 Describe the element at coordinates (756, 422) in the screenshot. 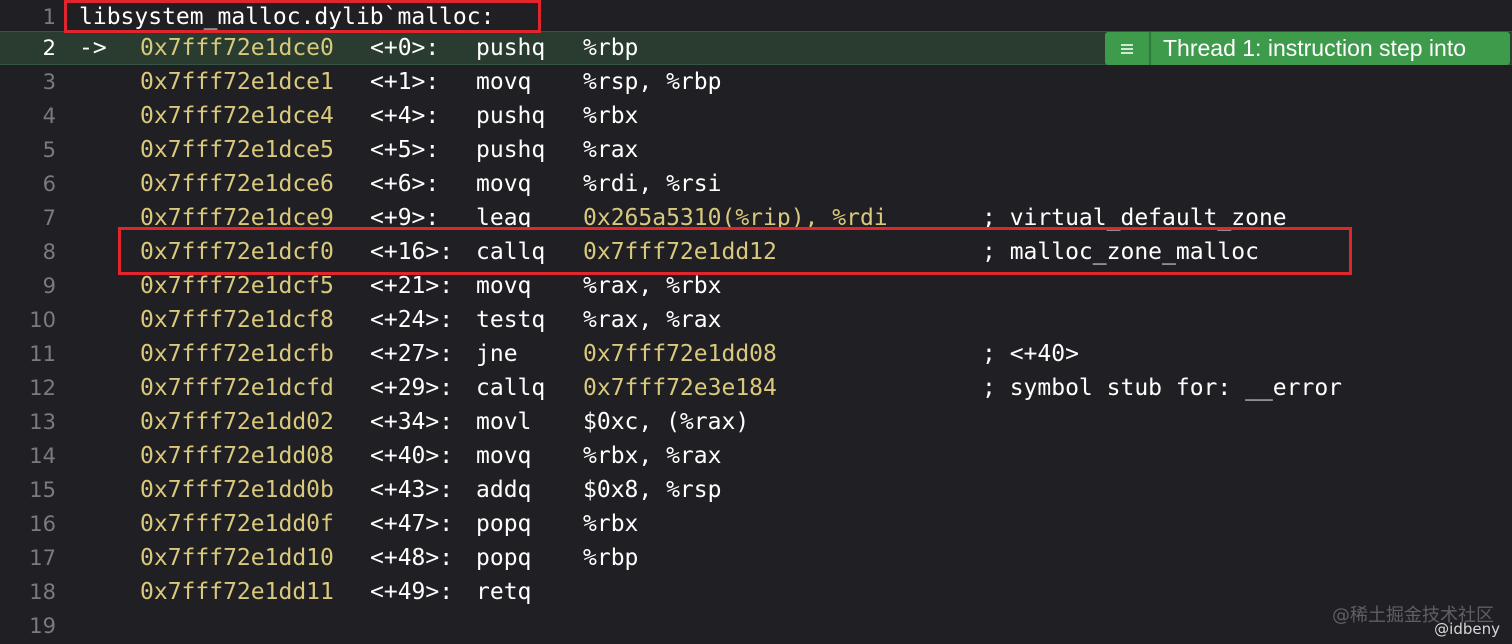

I see `instruction-line: 13 0x7fff72e1dd02 <+34>: movl $0xc, (%rax)` at that location.